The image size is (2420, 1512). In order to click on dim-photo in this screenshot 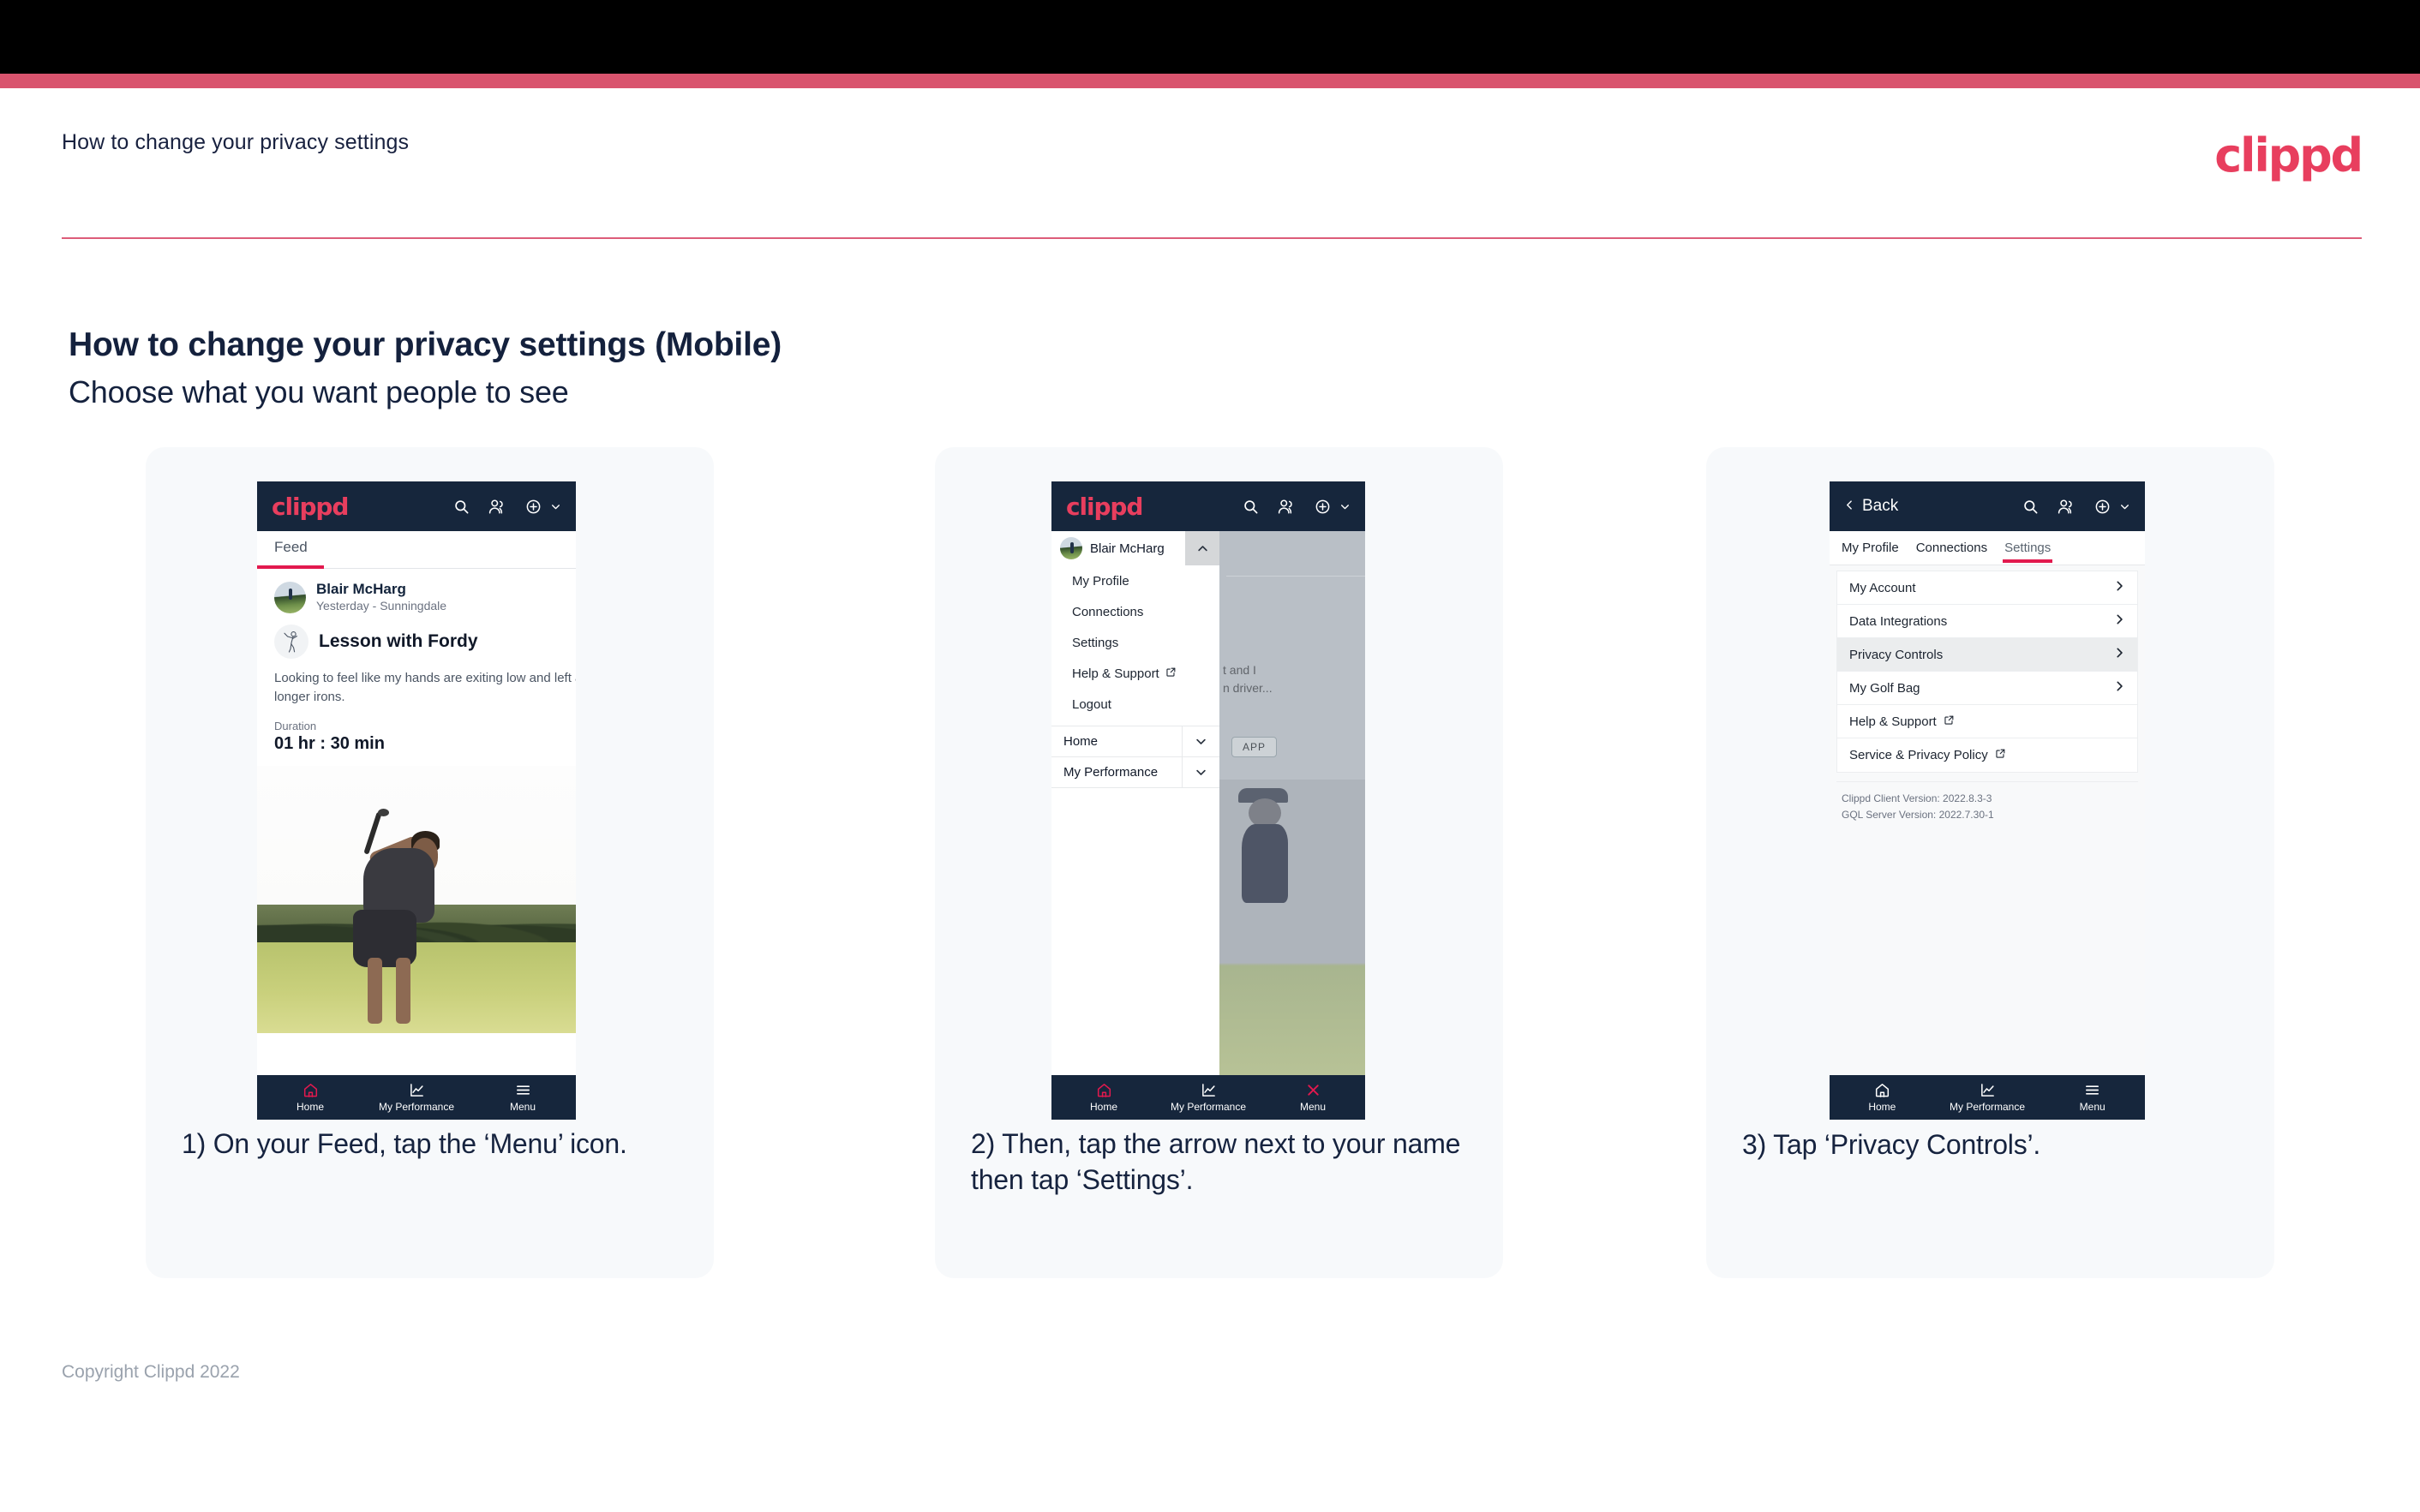, I will do `click(1292, 928)`.